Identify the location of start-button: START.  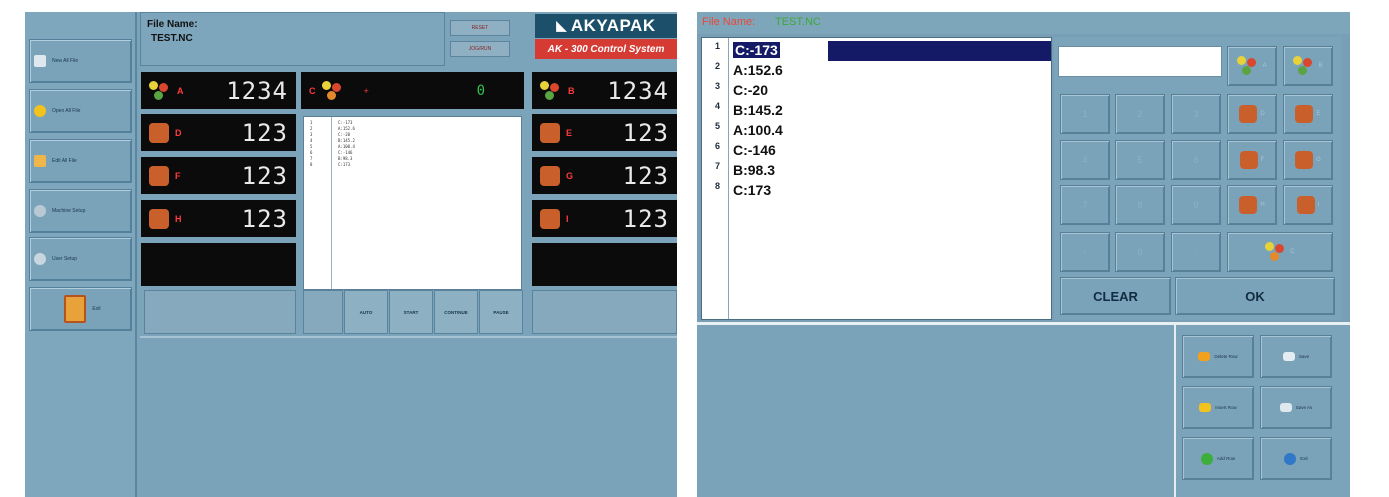
(411, 312).